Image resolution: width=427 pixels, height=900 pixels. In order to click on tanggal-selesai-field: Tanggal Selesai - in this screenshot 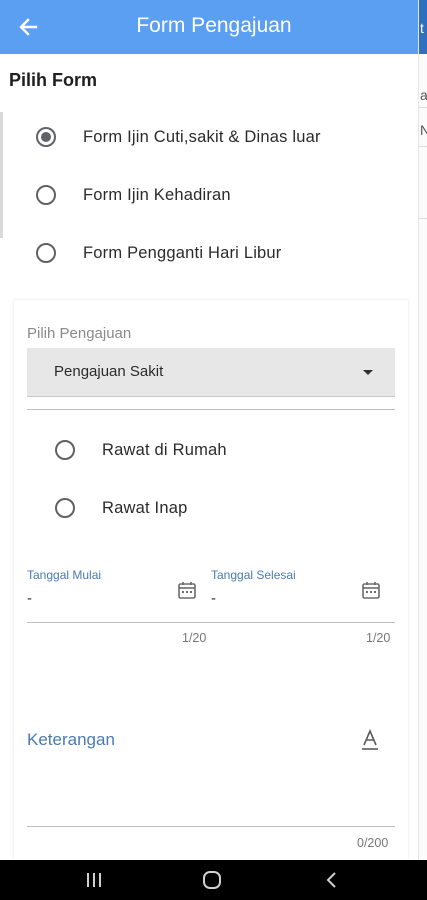, I will do `click(296, 595)`.